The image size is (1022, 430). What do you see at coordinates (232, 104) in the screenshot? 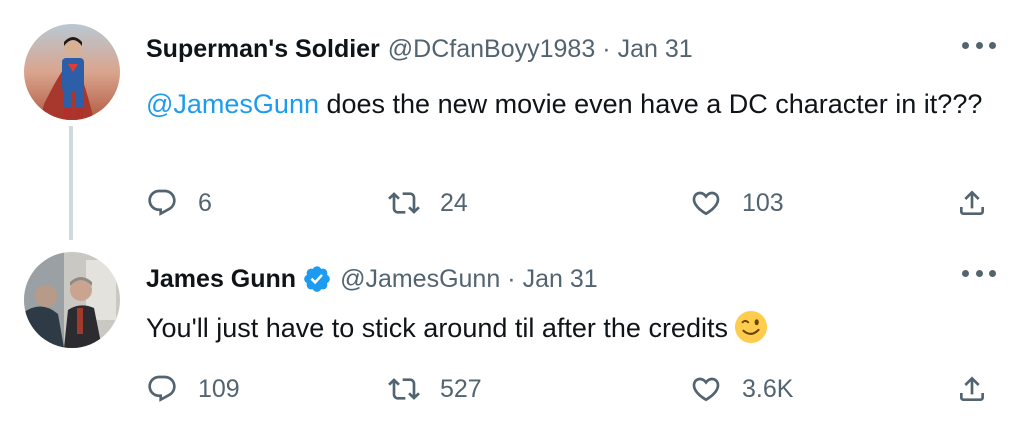
I see `mention-link: @JamesGunn` at bounding box center [232, 104].